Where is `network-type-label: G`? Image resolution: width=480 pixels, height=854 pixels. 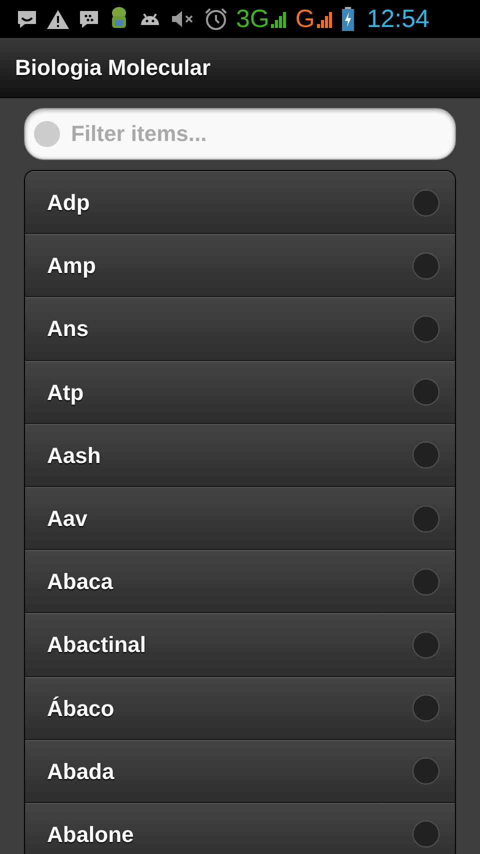 network-type-label: G is located at coordinates (305, 19).